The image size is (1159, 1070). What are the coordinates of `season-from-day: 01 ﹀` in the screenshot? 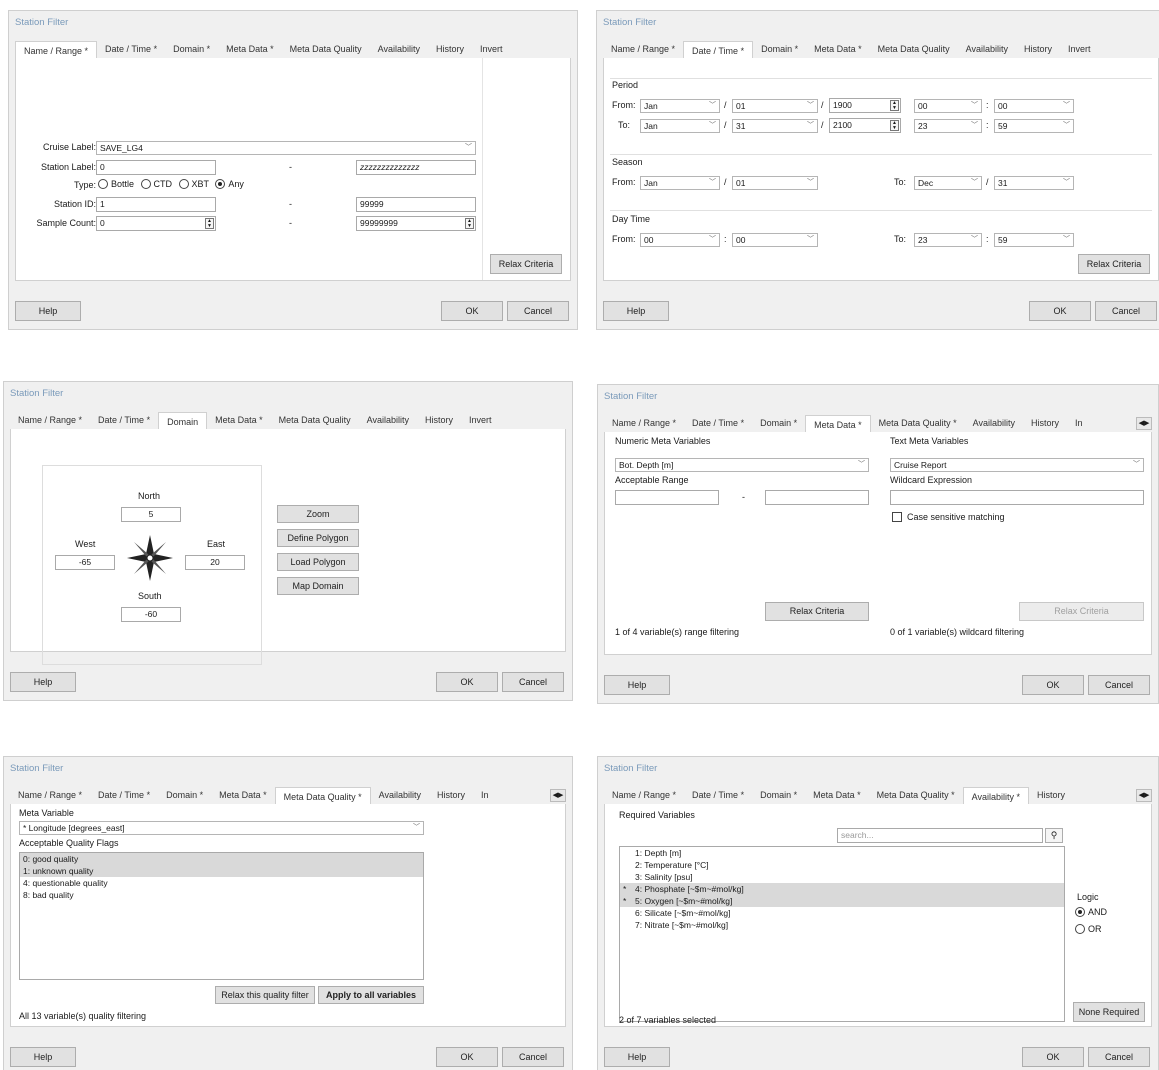 It's located at (775, 183).